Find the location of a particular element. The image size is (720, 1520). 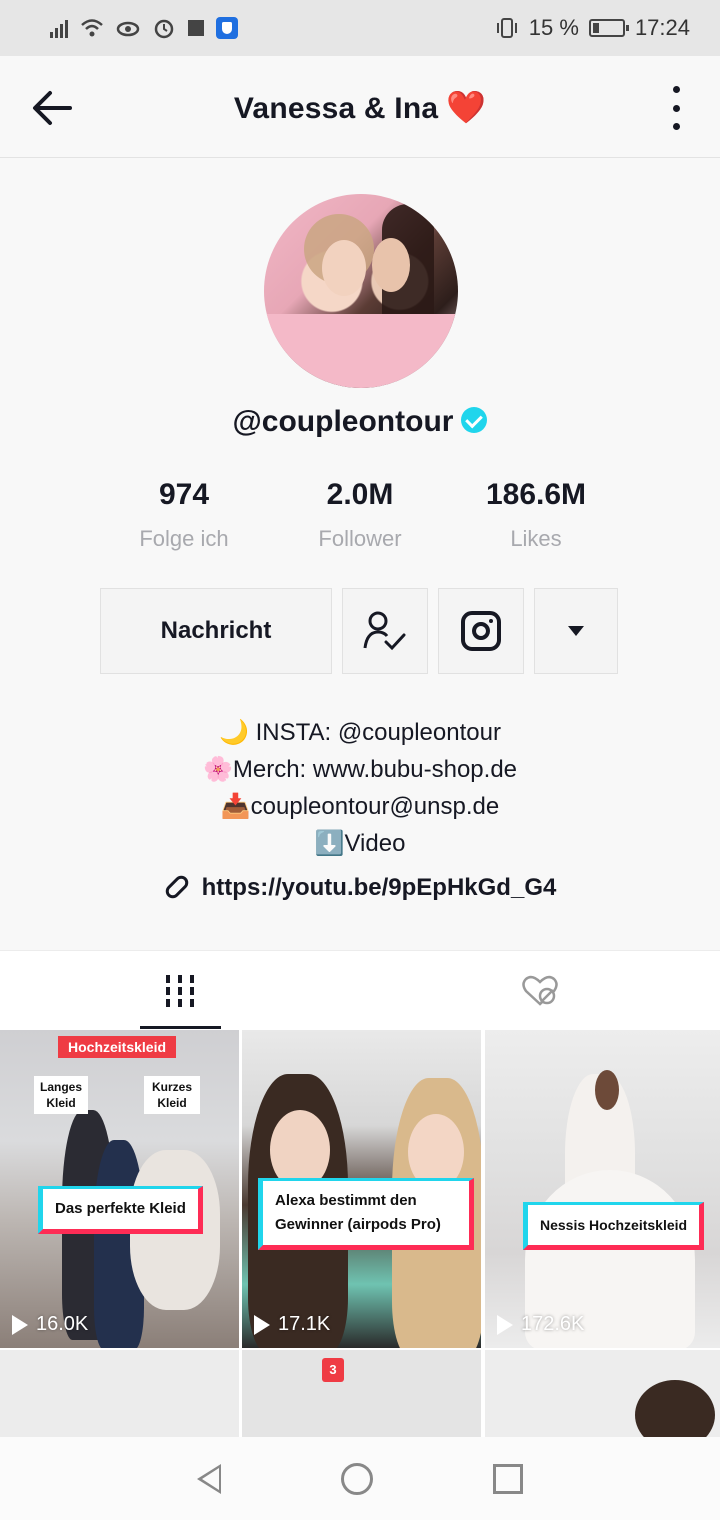

video-caption: Das perfekte Kleid is located at coordinates (120, 1210).